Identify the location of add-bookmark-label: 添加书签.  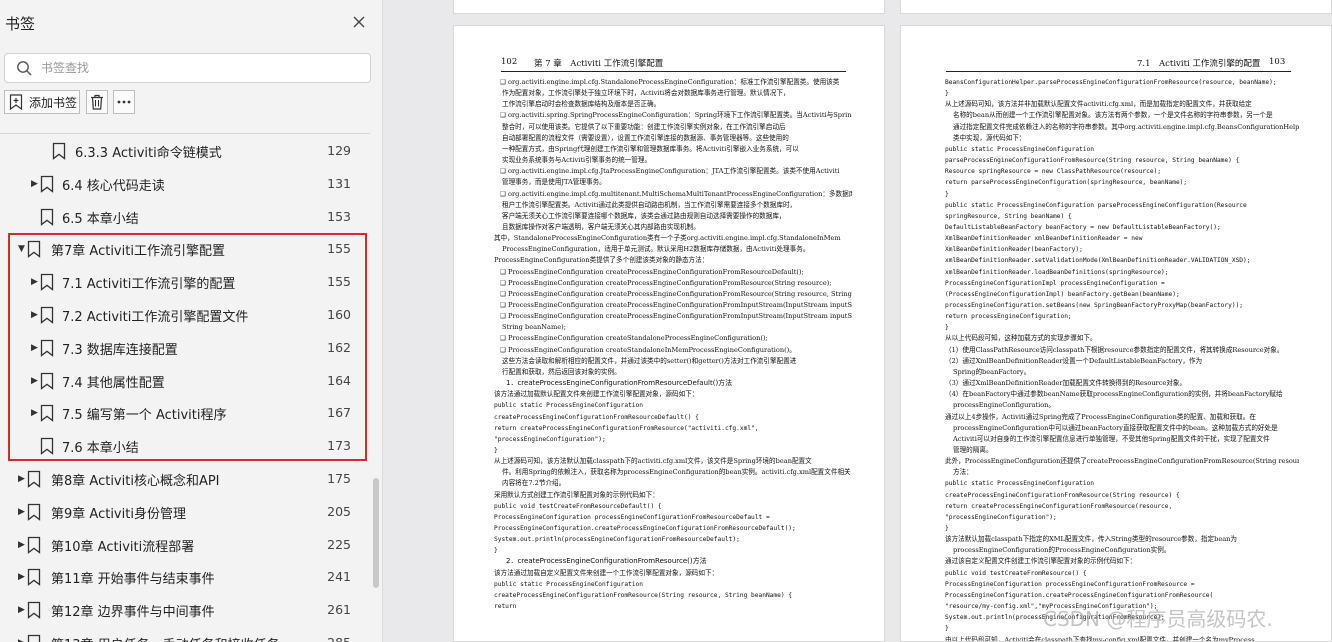
(53, 102).